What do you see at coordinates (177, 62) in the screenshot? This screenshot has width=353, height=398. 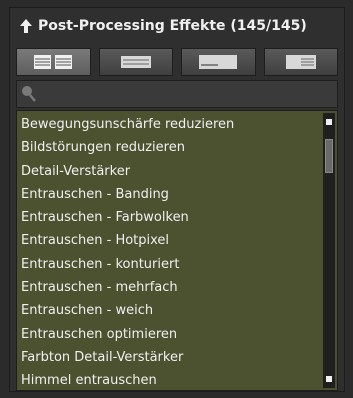 I see `view-mode-bar` at bounding box center [177, 62].